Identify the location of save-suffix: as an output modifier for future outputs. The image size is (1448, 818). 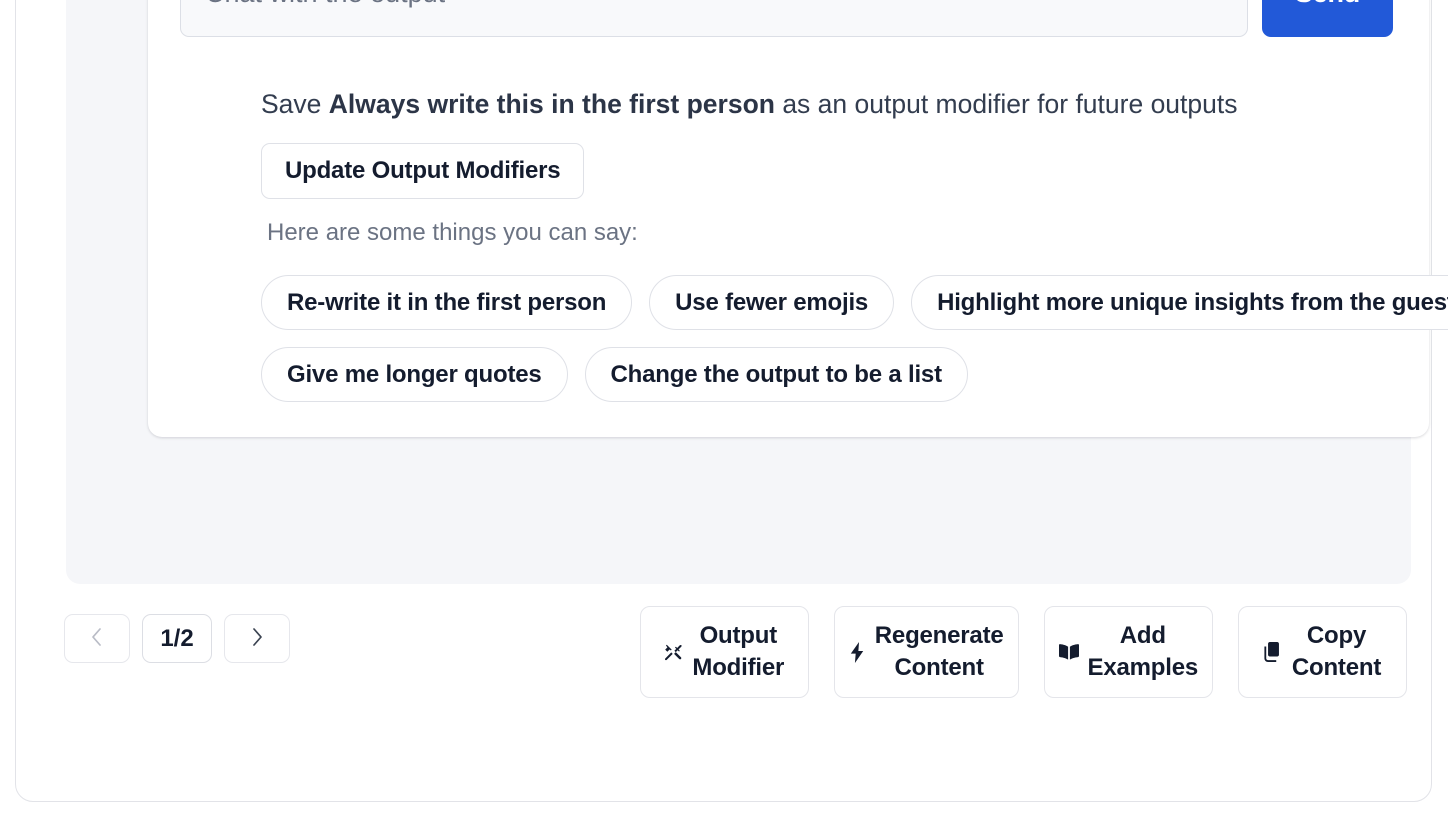
(1006, 104).